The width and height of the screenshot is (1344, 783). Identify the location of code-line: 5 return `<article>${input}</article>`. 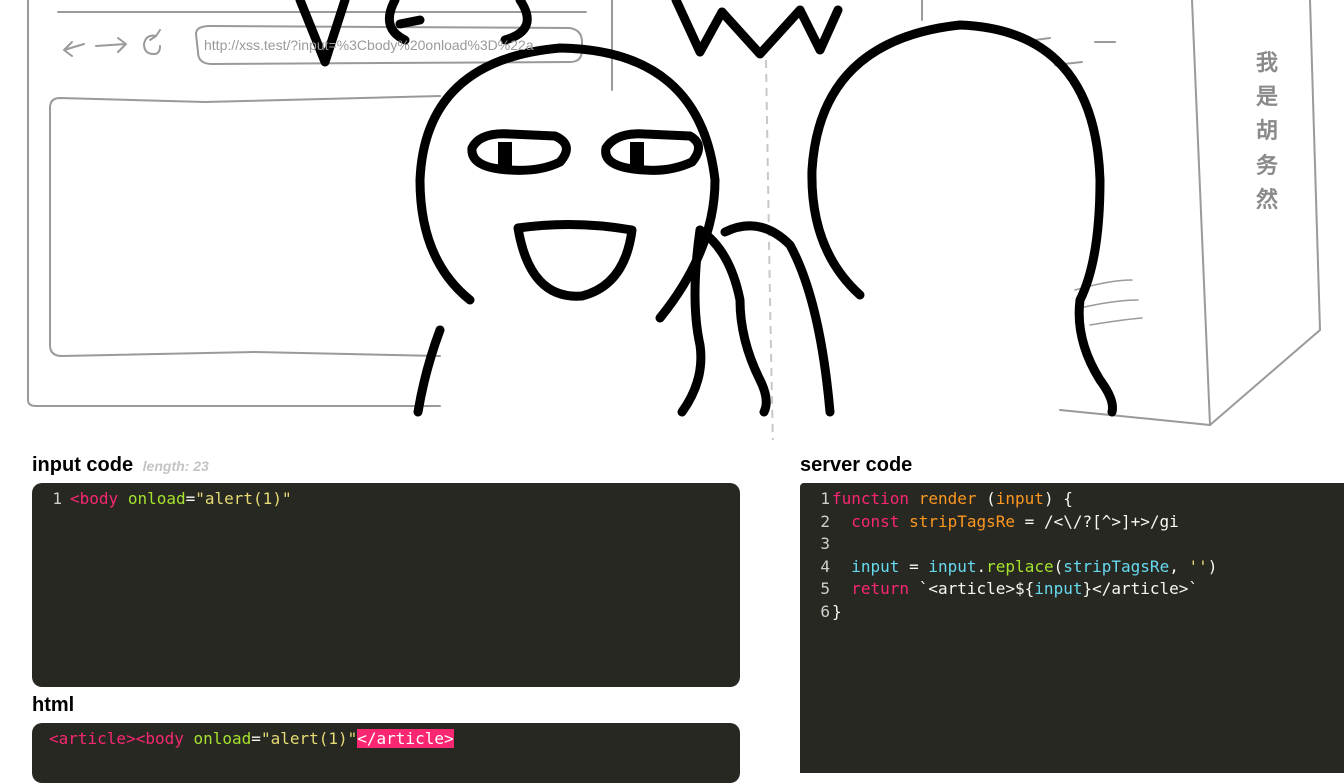
(1009, 588).